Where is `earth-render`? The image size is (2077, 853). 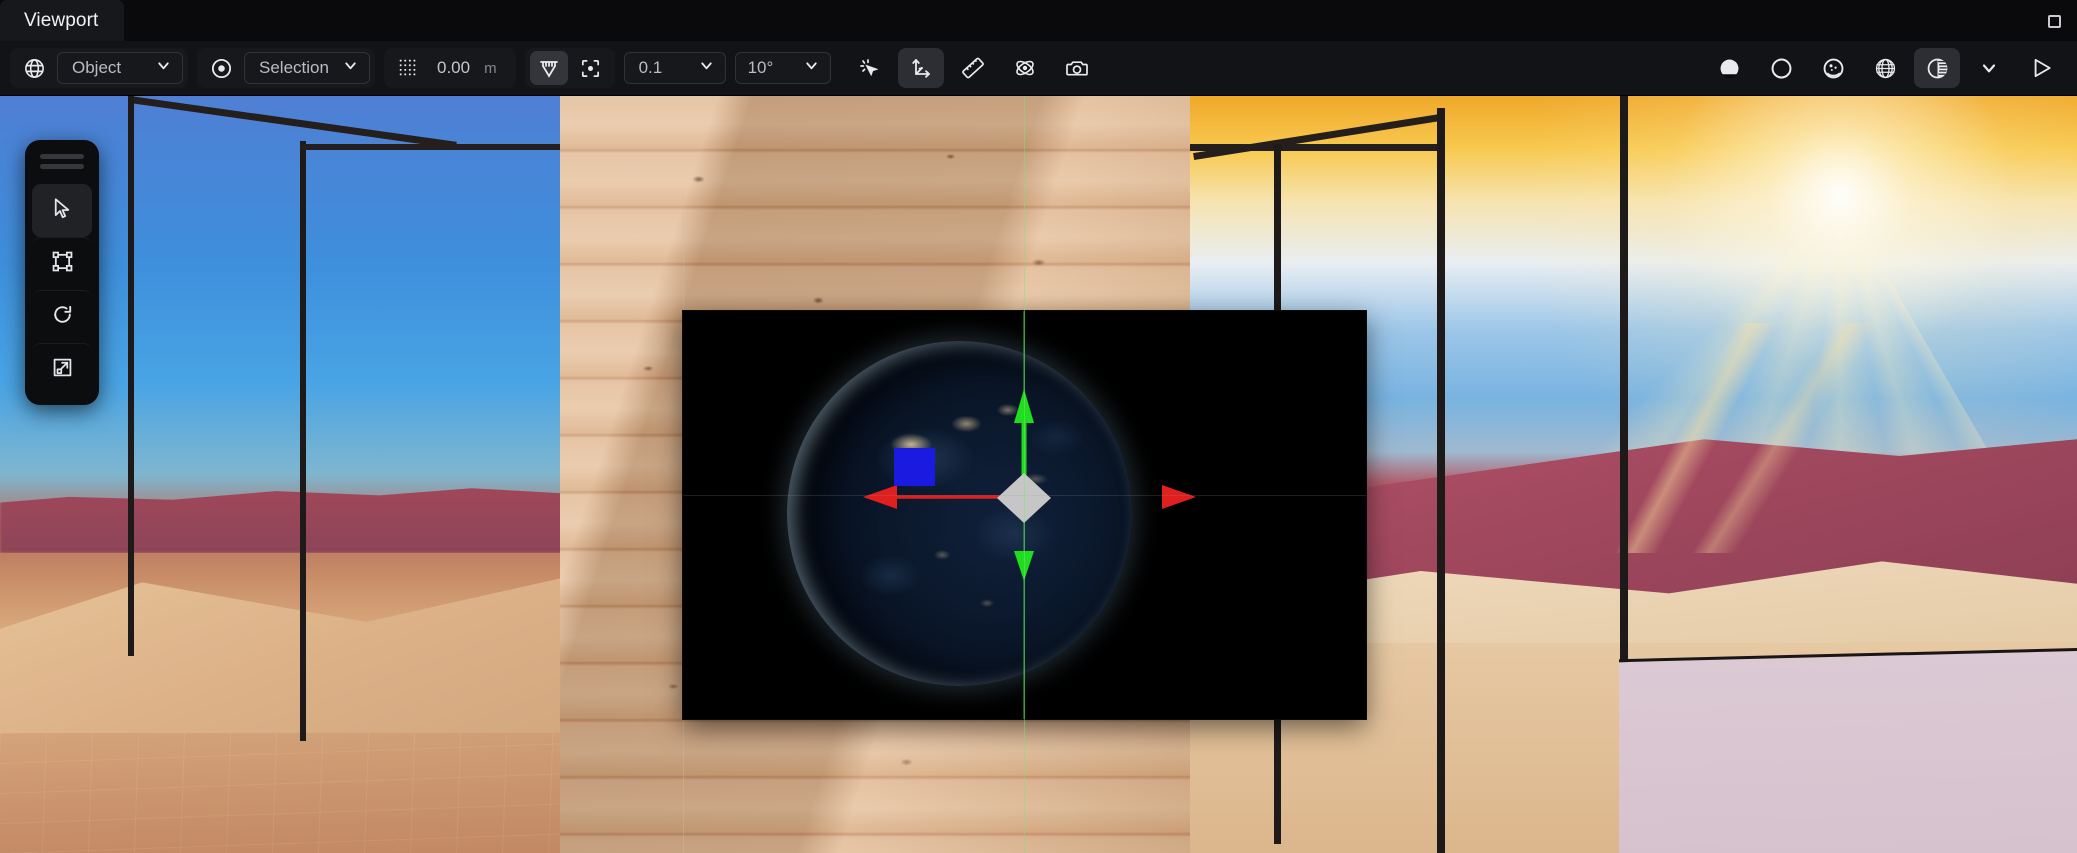 earth-render is located at coordinates (959, 513).